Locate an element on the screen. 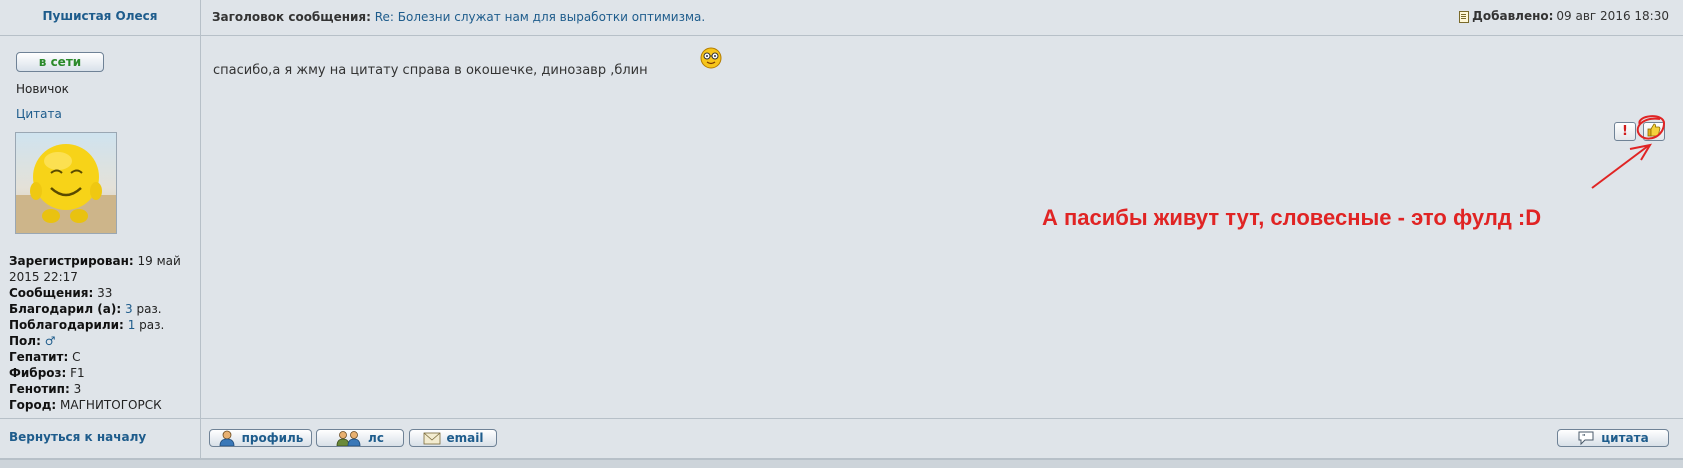  private-message-button: лс is located at coordinates (360, 438).